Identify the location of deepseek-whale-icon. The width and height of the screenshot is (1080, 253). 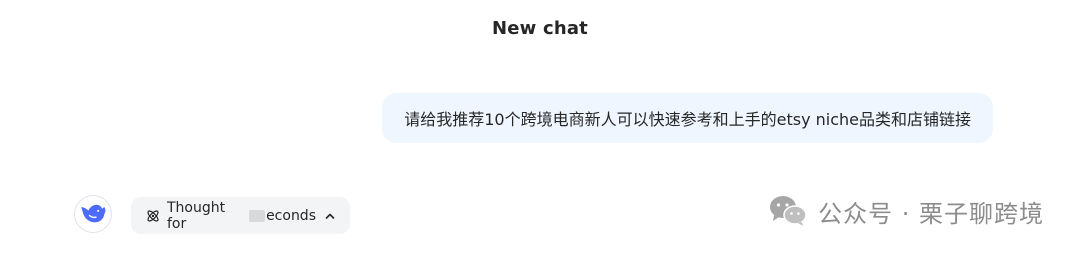
(93, 213).